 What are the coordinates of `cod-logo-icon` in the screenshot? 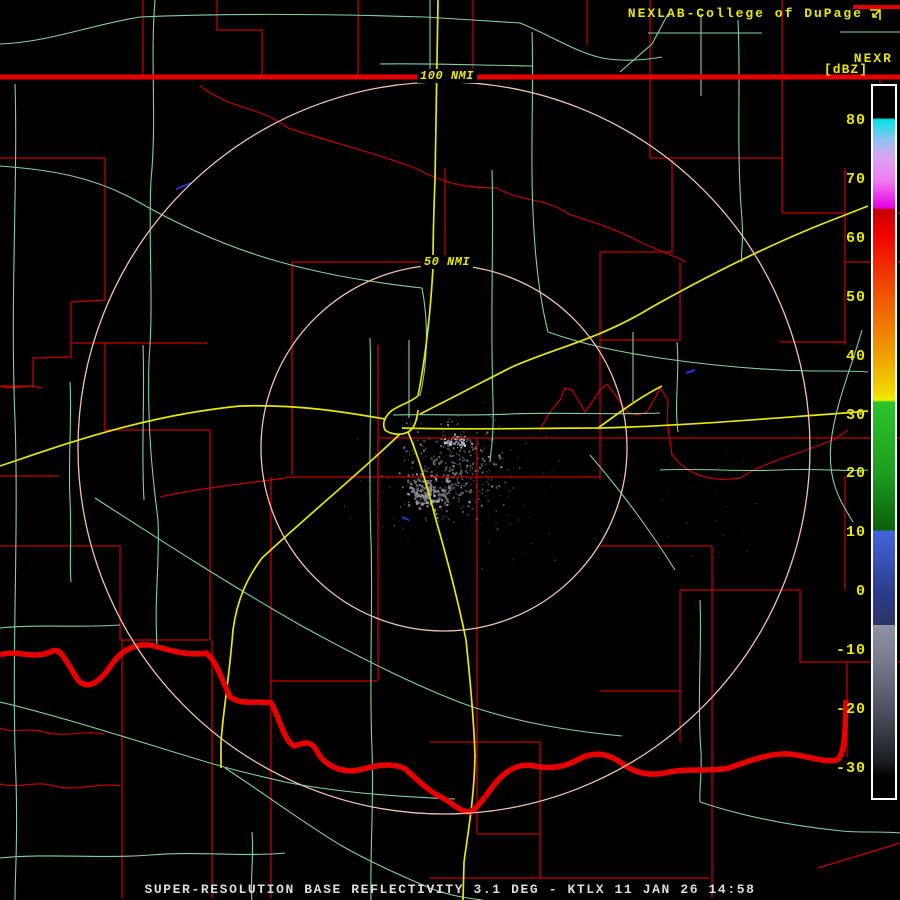 It's located at (875, 14).